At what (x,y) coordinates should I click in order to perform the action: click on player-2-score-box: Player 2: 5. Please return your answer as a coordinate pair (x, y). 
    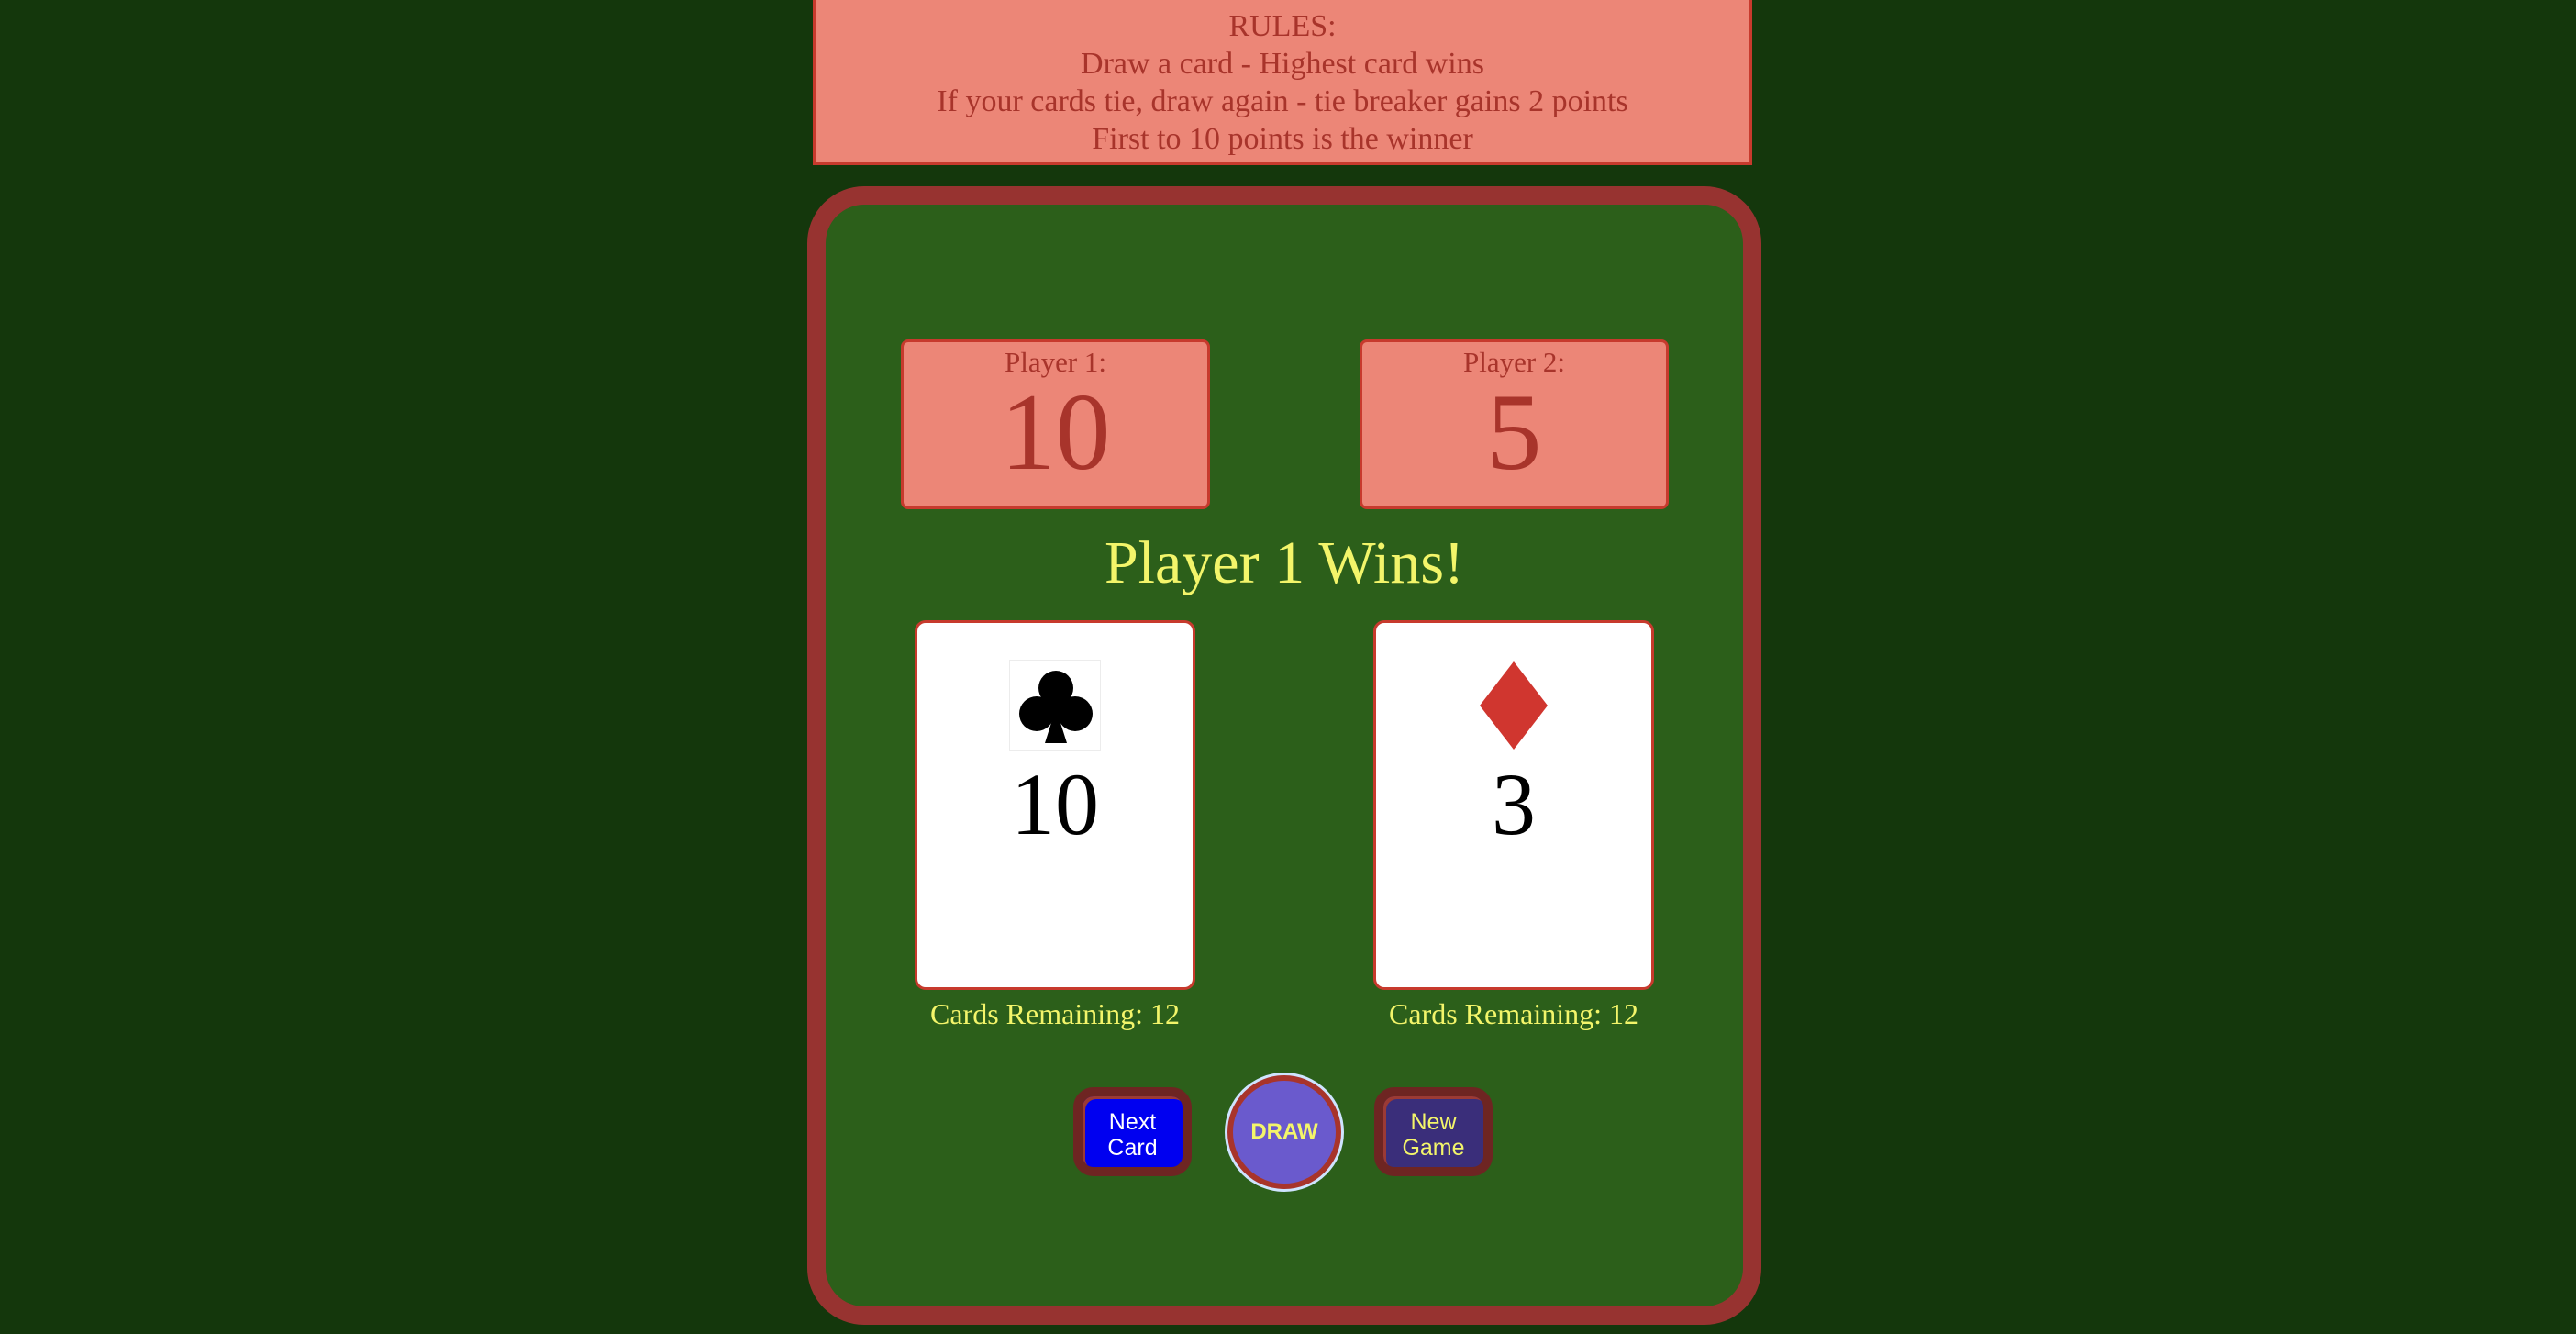
    Looking at the image, I should click on (1514, 424).